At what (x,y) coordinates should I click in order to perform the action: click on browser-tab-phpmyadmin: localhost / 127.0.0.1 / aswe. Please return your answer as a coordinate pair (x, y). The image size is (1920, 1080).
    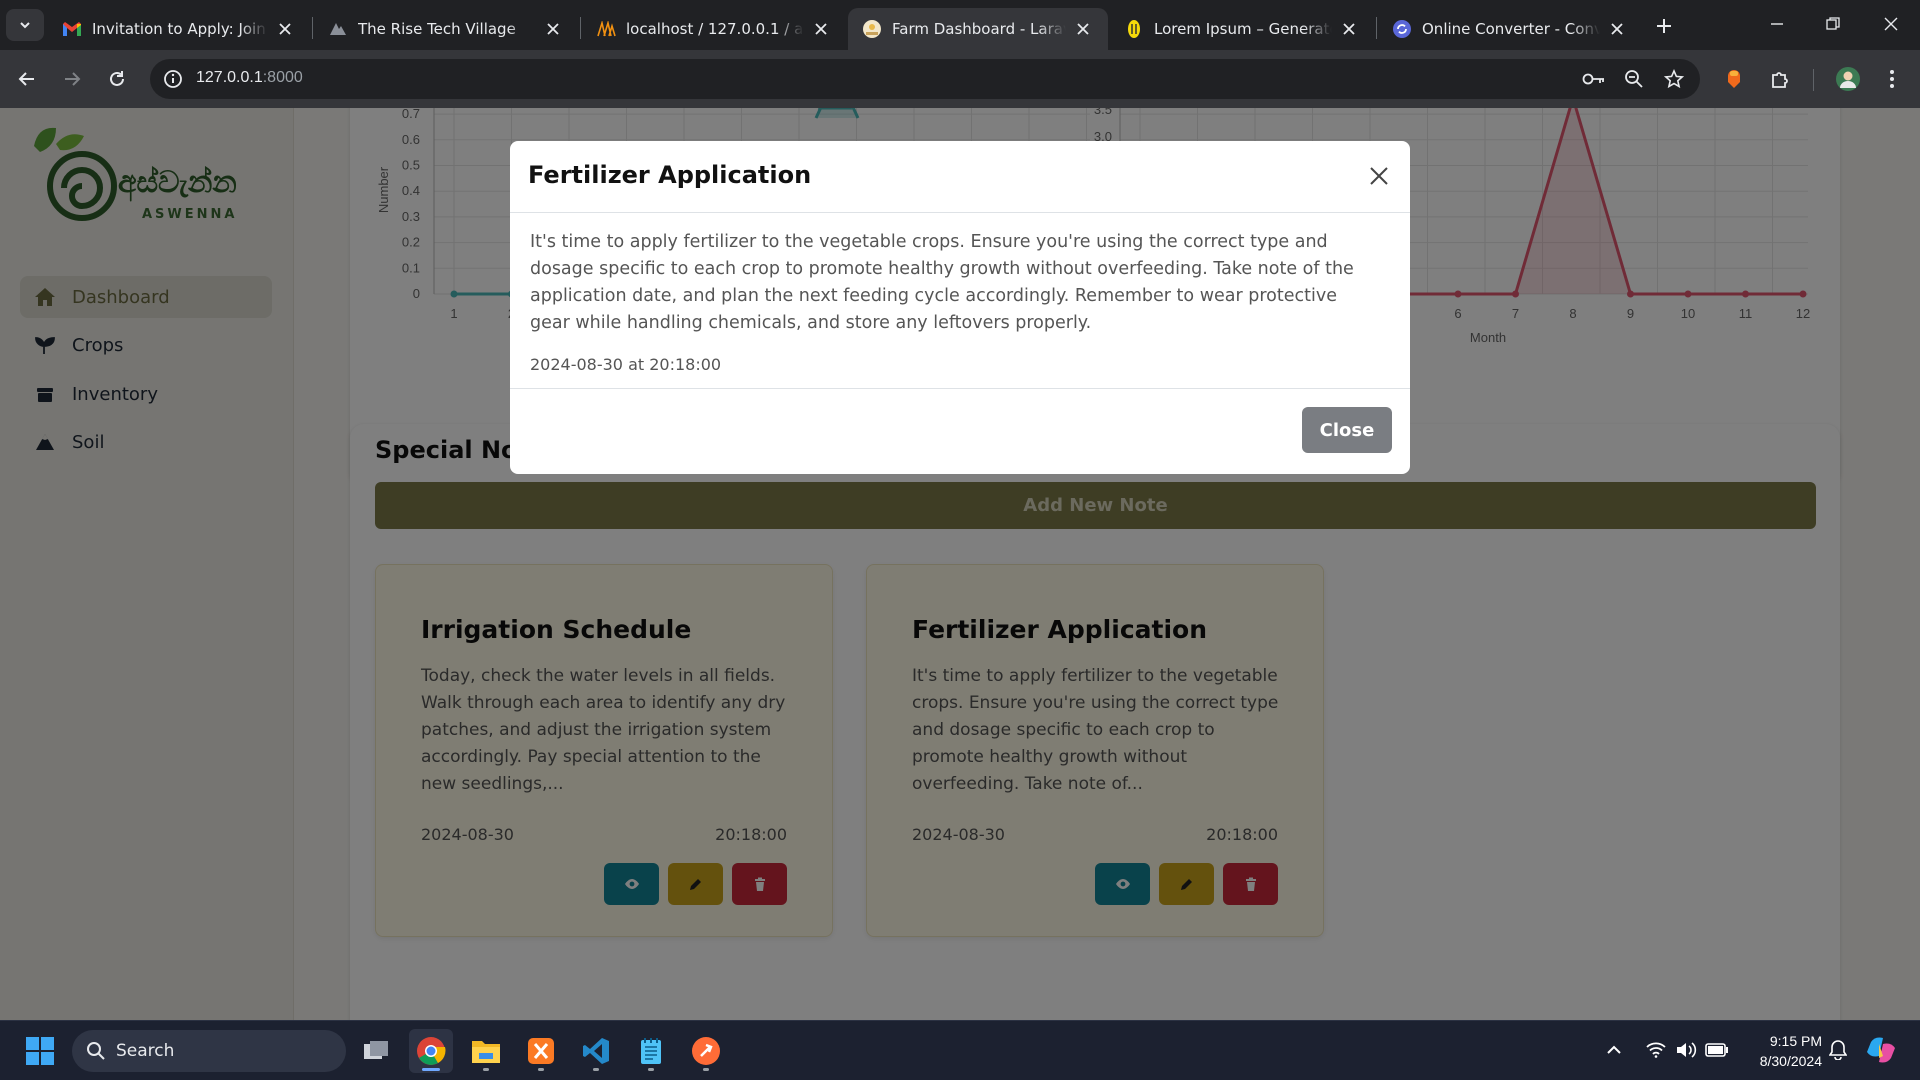
    Looking at the image, I should click on (714, 29).